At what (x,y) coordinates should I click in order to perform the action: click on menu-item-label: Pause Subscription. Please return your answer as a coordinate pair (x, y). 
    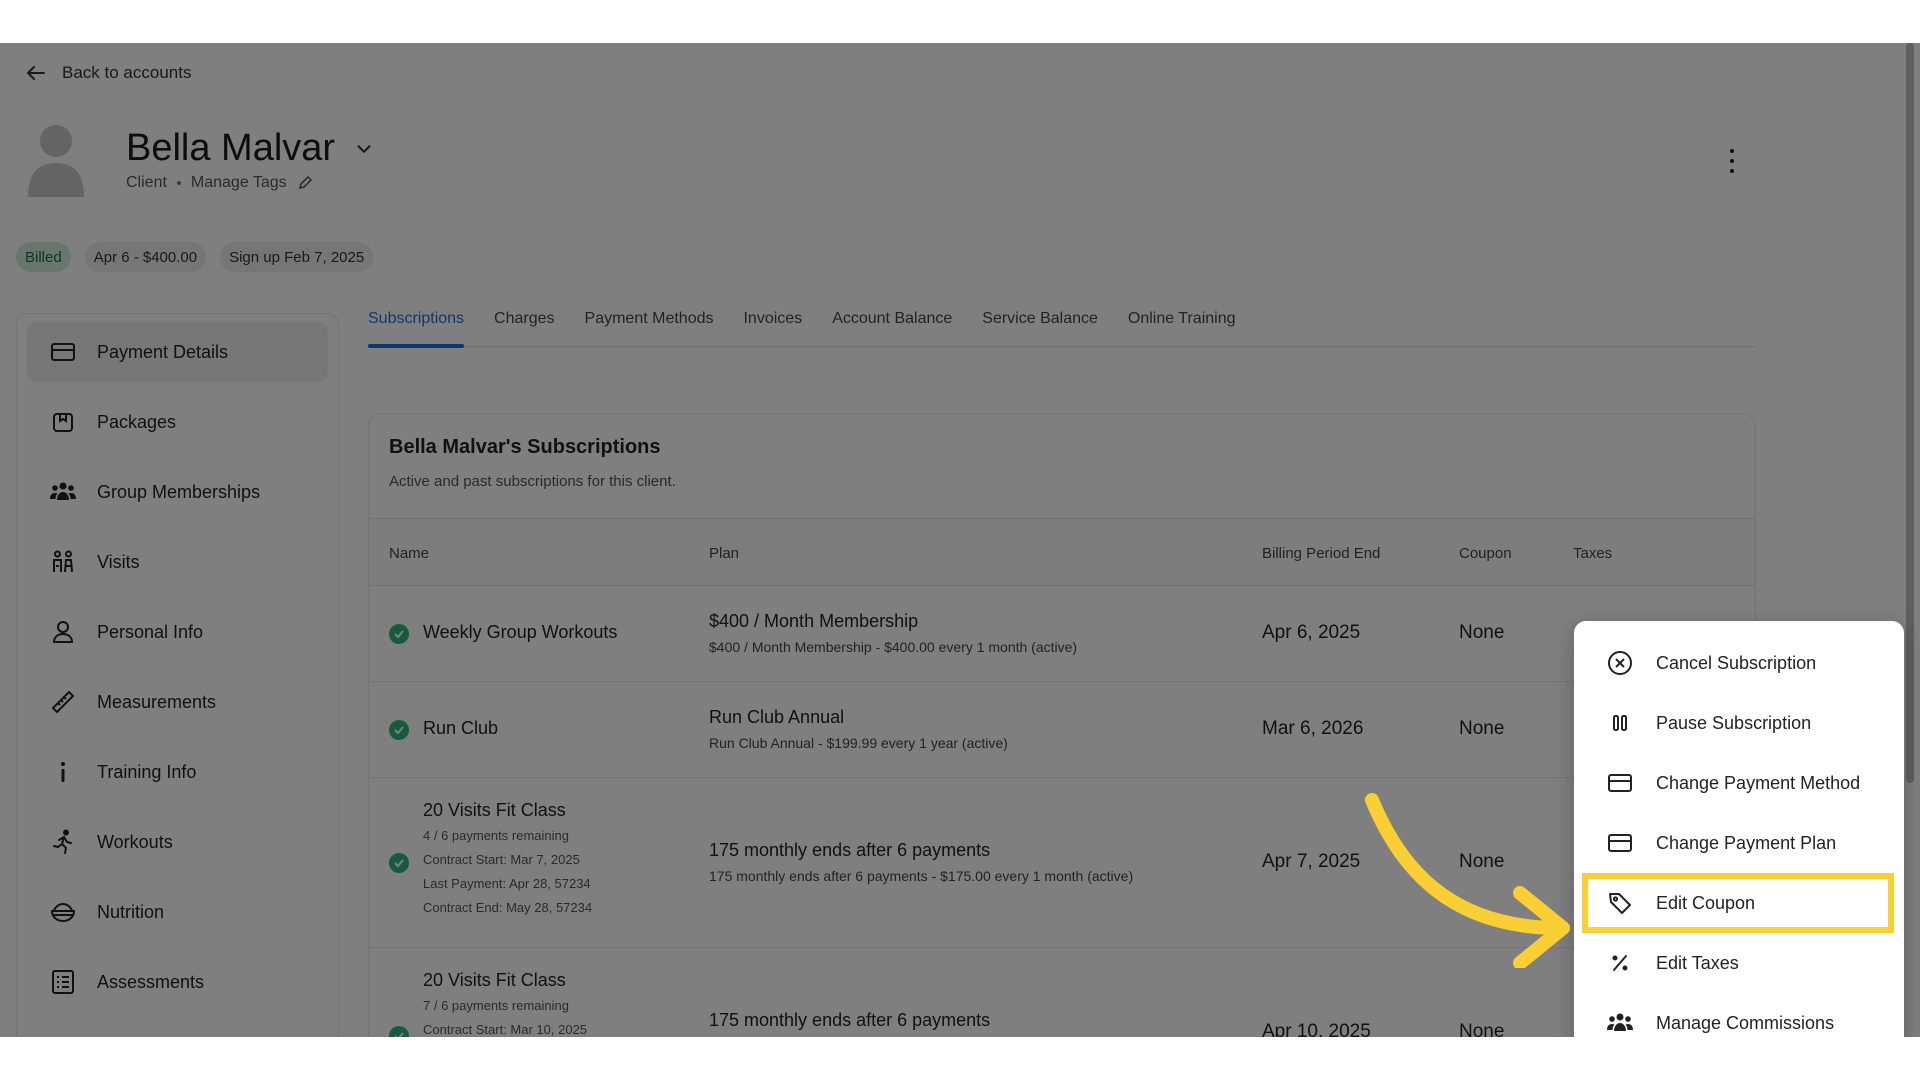
    Looking at the image, I should click on (1734, 722).